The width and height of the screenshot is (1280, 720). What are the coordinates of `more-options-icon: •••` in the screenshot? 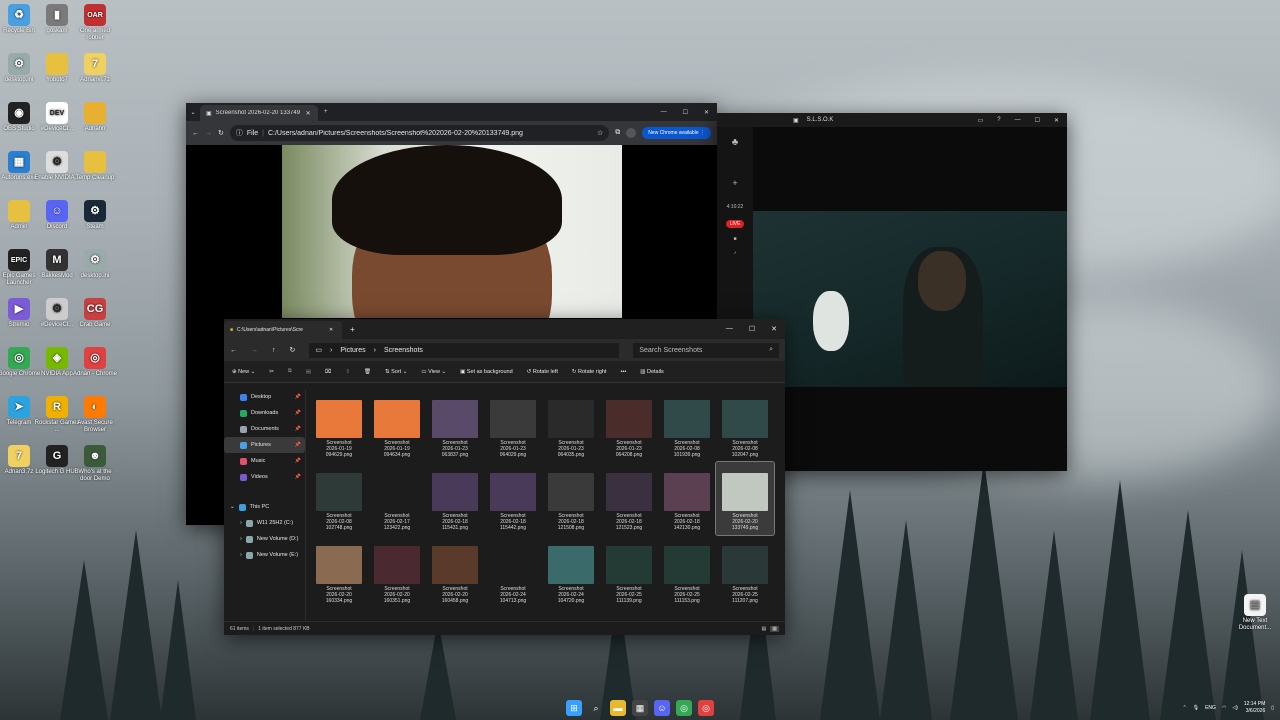 It's located at (623, 372).